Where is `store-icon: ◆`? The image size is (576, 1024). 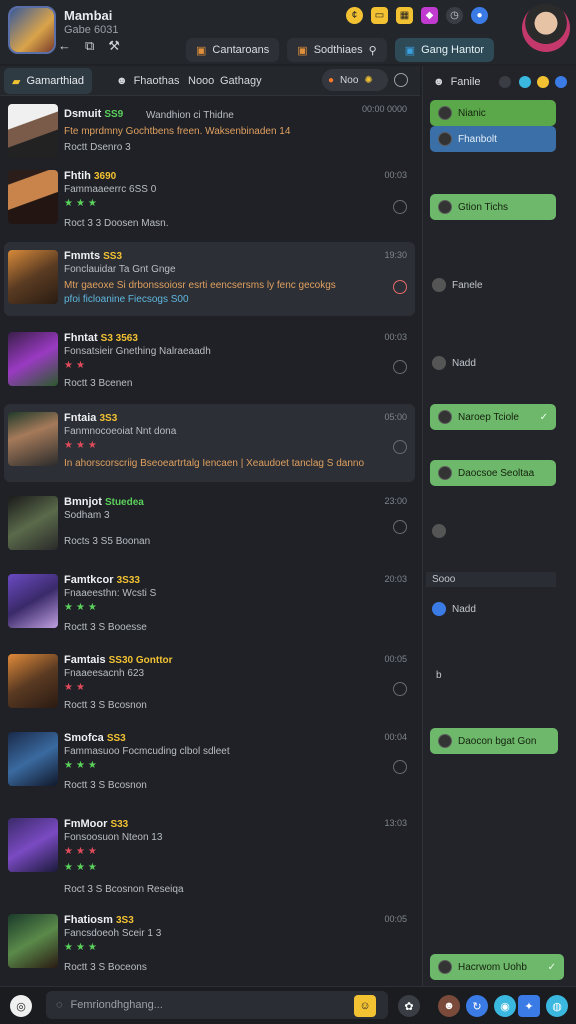 store-icon: ◆ is located at coordinates (429, 15).